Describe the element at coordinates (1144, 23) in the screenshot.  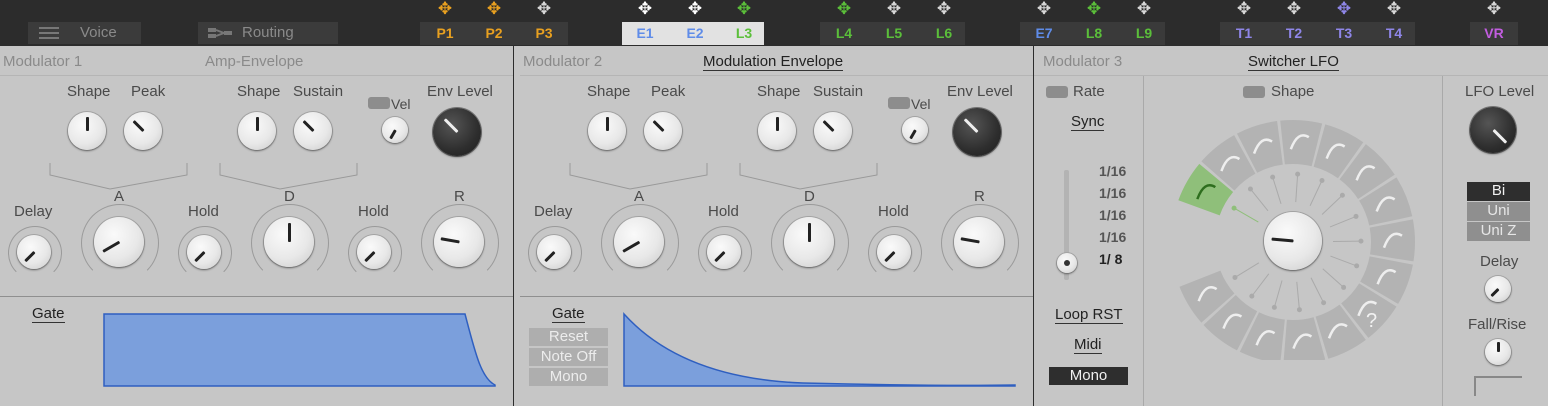
I see `mod-slot-l9: ✥ L9` at that location.